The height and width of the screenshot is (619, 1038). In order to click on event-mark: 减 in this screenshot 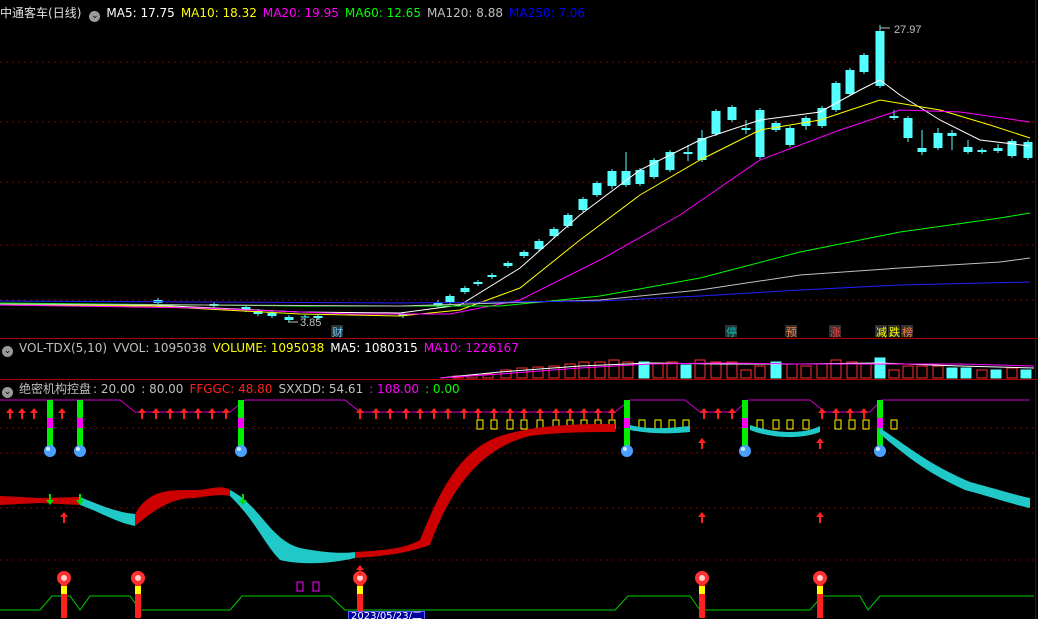, I will do `click(881, 332)`.